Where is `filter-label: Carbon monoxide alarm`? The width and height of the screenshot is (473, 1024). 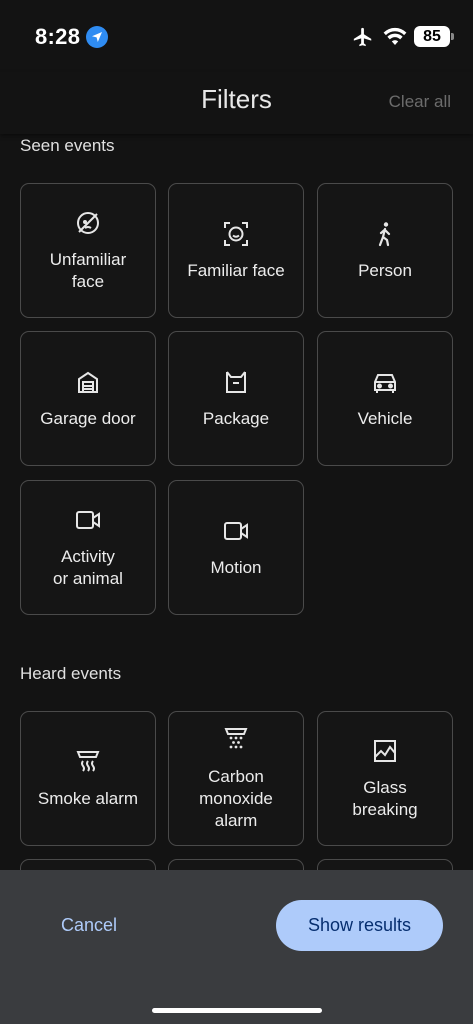 filter-label: Carbon monoxide alarm is located at coordinates (236, 798).